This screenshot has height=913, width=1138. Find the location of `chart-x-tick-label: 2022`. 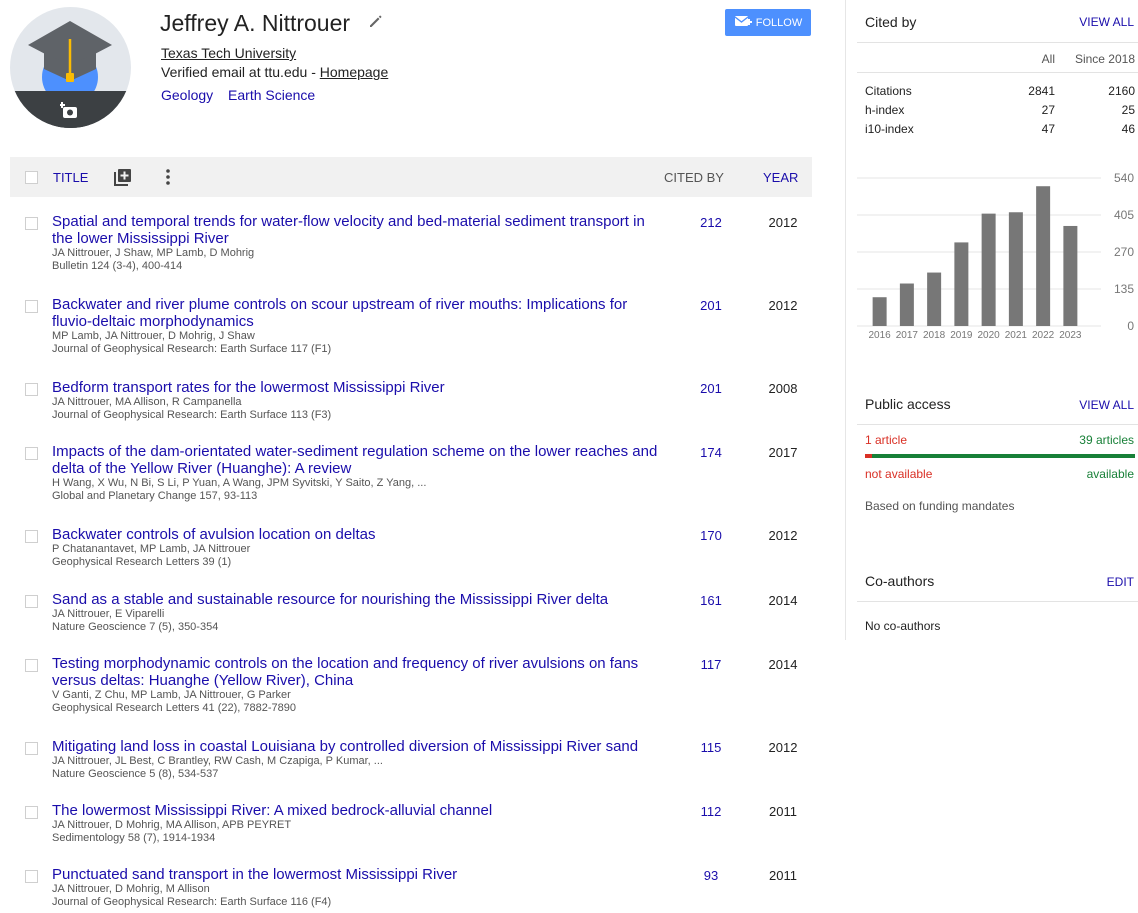

chart-x-tick-label: 2022 is located at coordinates (1043, 335).